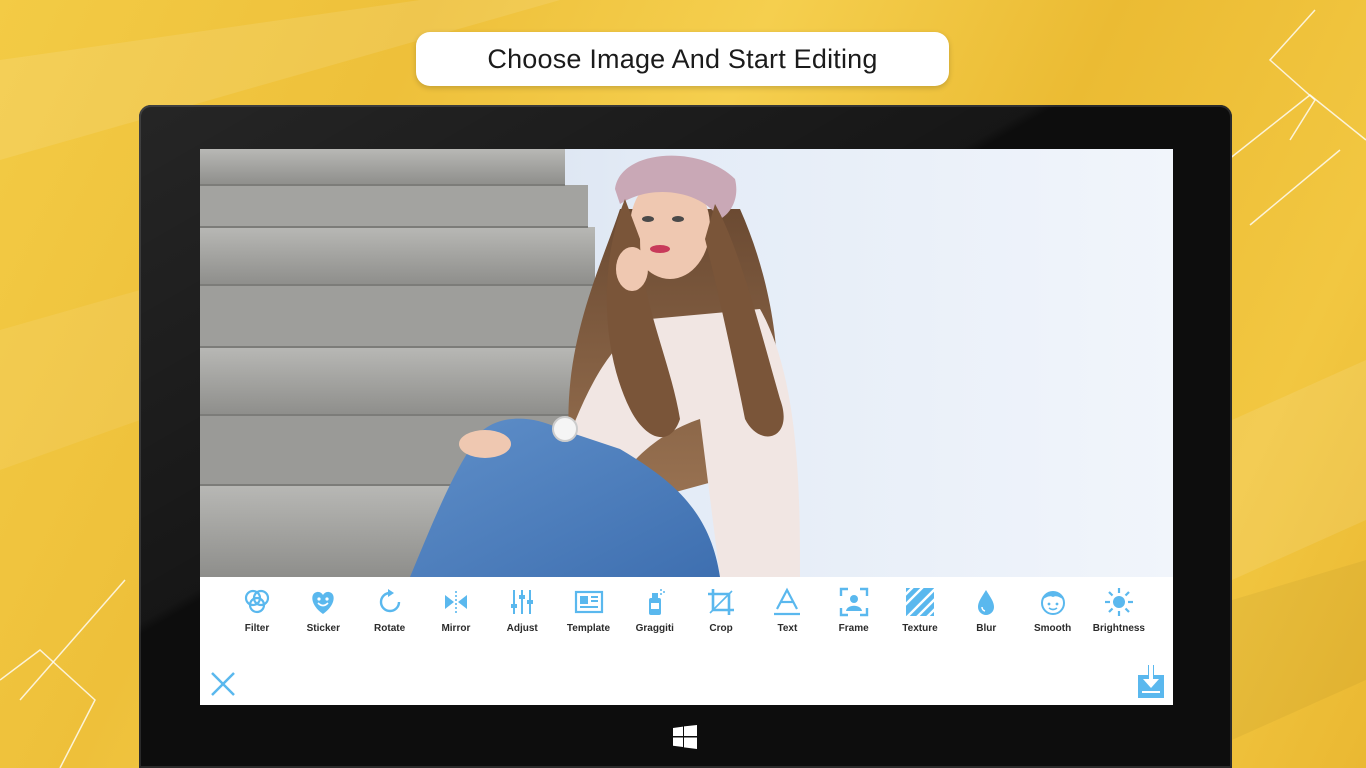 The width and height of the screenshot is (1366, 768). Describe the element at coordinates (257, 617) in the screenshot. I see `tool-filter: Filter` at that location.